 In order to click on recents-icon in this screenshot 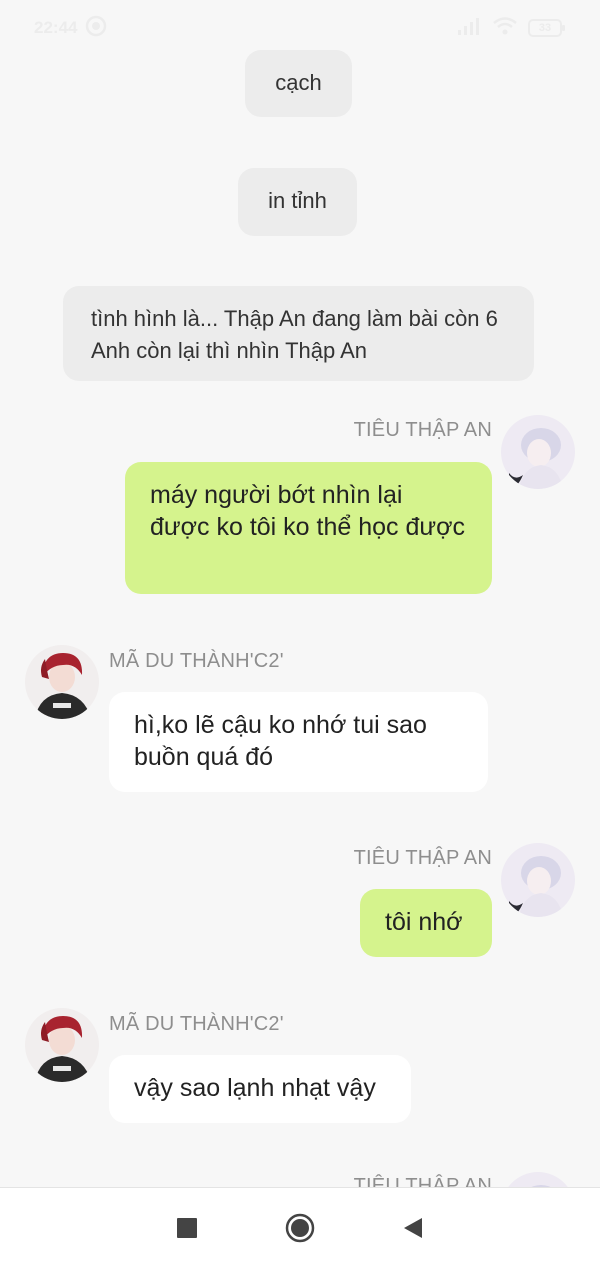, I will do `click(186, 1227)`.